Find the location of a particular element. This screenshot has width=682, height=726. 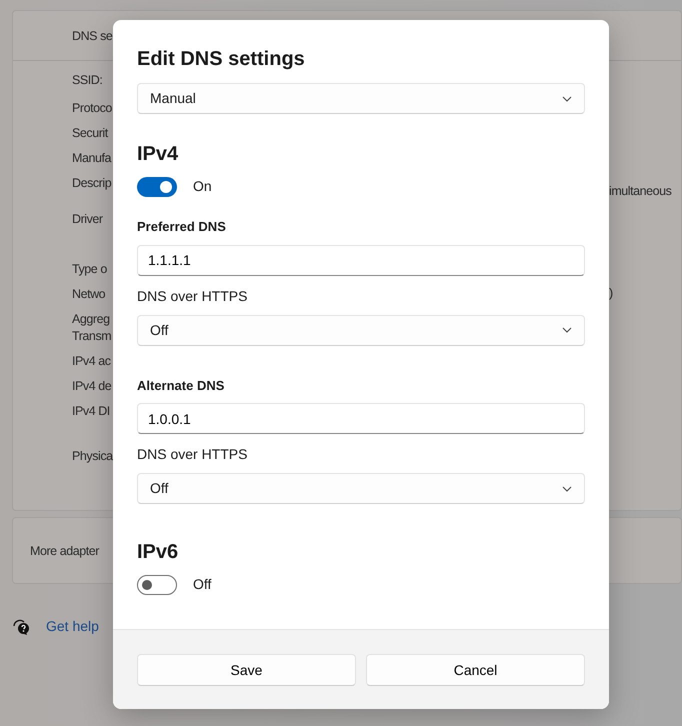

dialog-button: Cancel is located at coordinates (475, 670).